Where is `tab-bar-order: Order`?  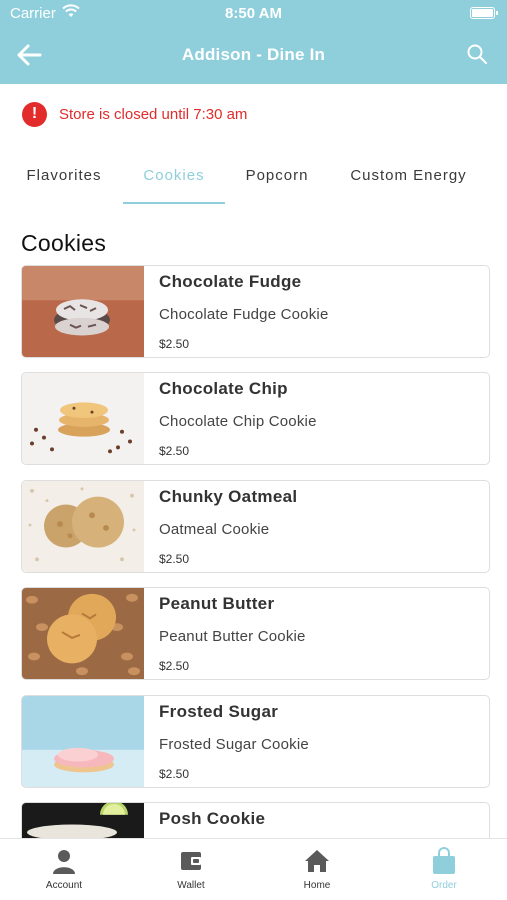
tab-bar-order: Order is located at coordinates (444, 872).